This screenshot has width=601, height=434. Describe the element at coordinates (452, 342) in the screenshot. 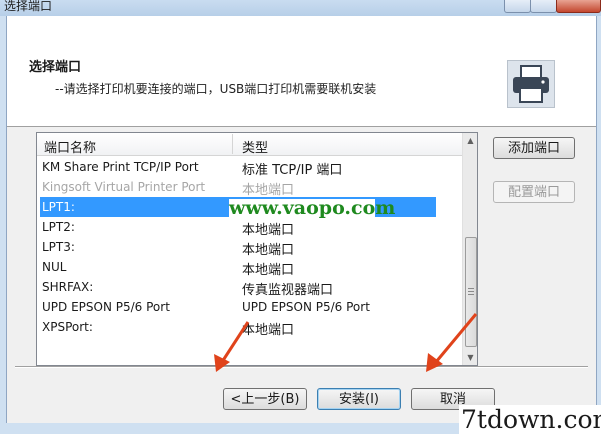

I see `arrow-to-cancel-icon` at that location.